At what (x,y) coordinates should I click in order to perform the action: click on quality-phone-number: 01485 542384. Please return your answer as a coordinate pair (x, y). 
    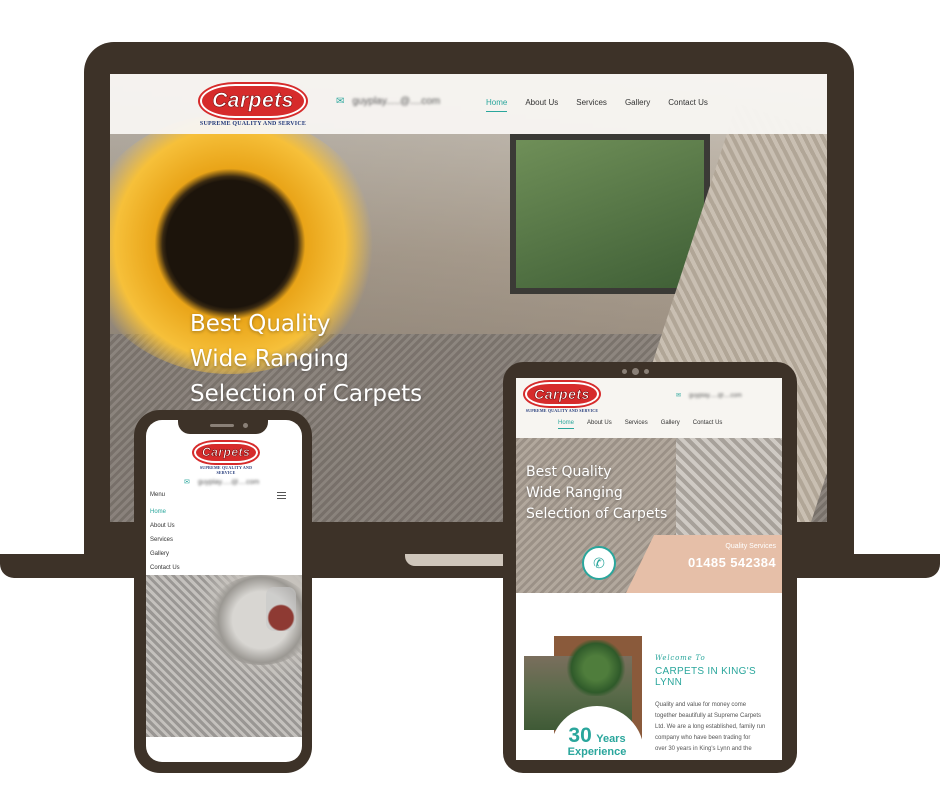
    Looking at the image, I should click on (732, 562).